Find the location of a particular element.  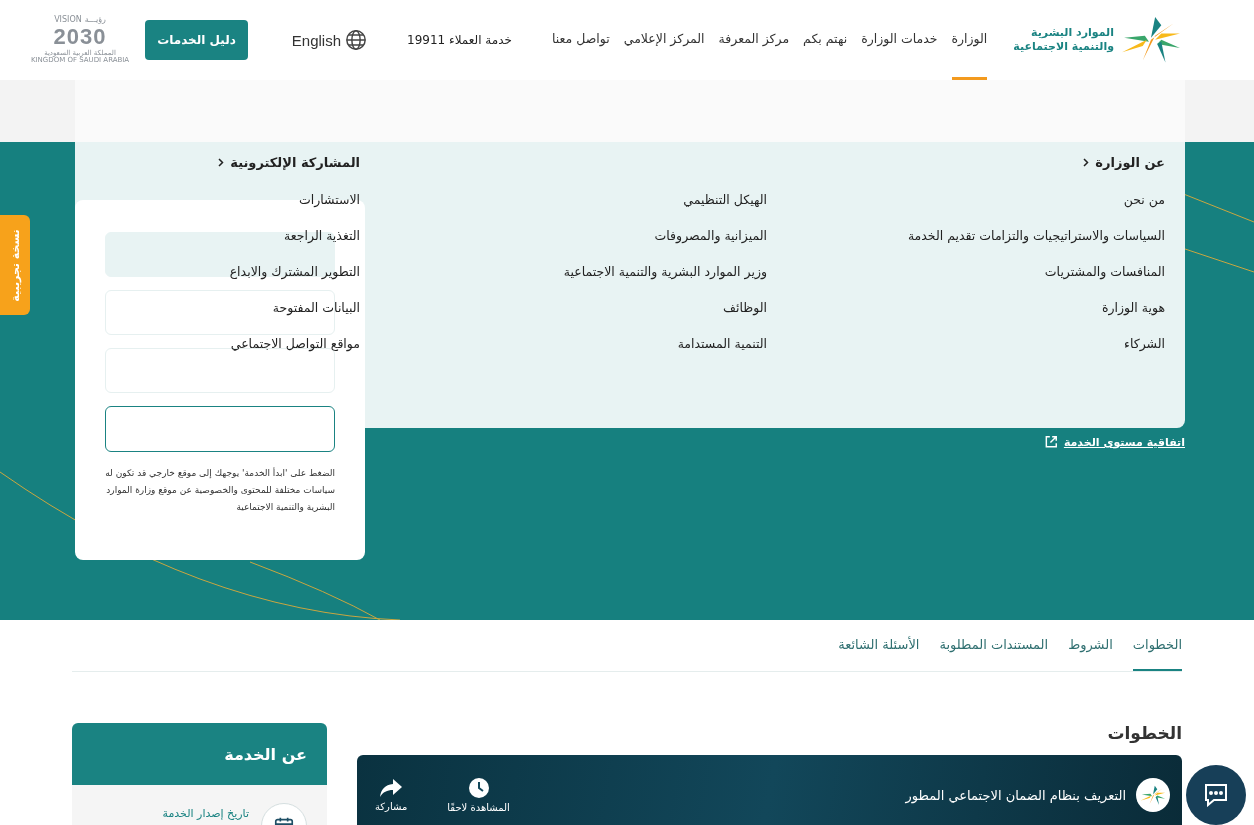

menu-item: الميزانية والمصروفات is located at coordinates (710, 243).